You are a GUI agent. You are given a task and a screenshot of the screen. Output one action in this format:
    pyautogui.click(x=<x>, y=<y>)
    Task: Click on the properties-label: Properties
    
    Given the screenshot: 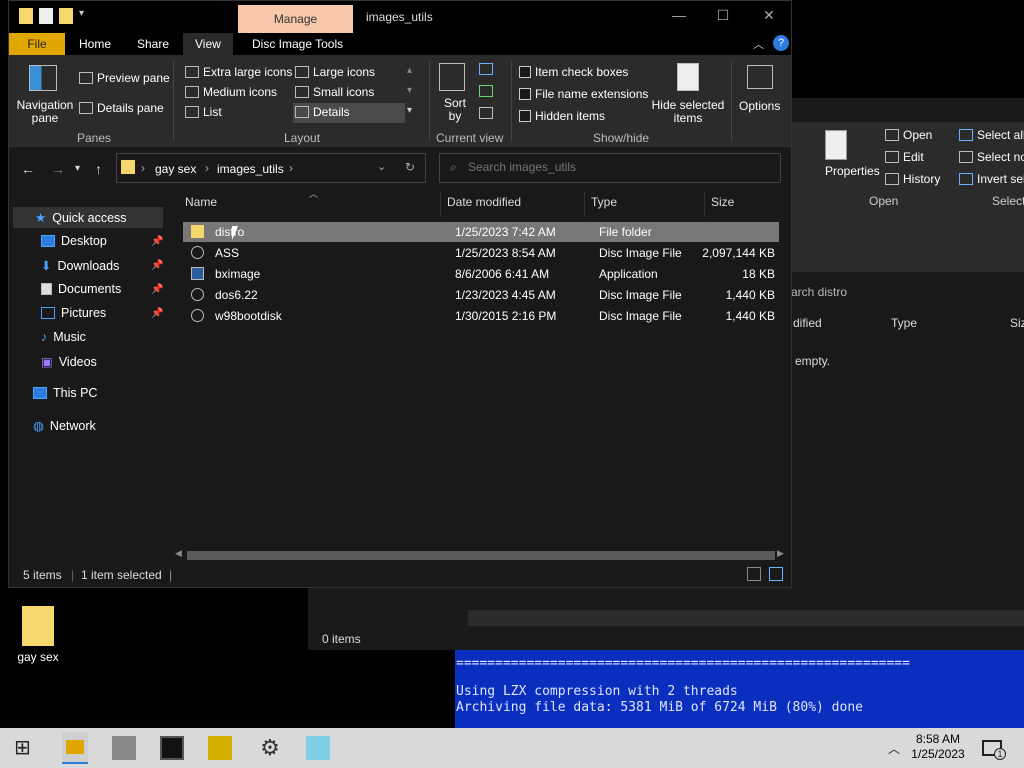 What is the action you would take?
    pyautogui.click(x=852, y=171)
    